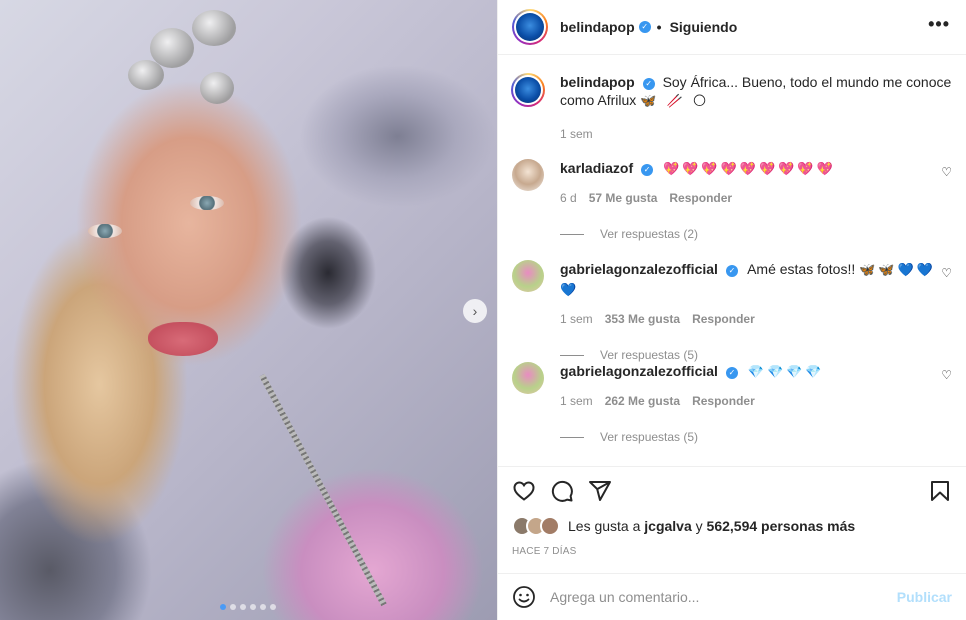  I want to click on publish-button: Publicar, so click(924, 597).